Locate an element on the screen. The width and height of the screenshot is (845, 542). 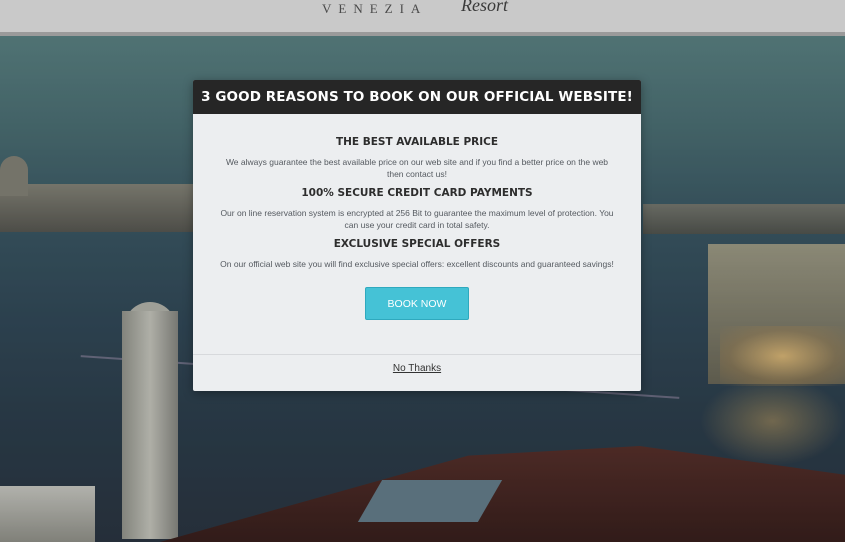
book-now-button: BOOK NOW is located at coordinates (417, 303).